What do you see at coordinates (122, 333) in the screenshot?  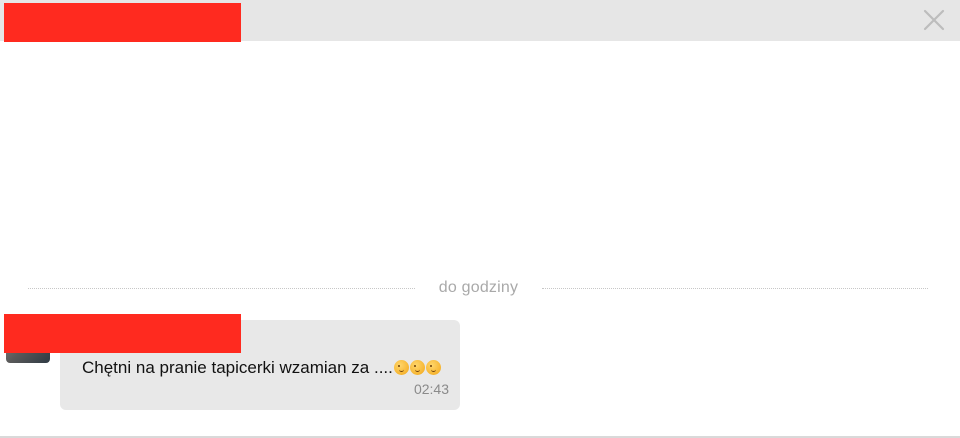 I see `redacted-sender-name` at bounding box center [122, 333].